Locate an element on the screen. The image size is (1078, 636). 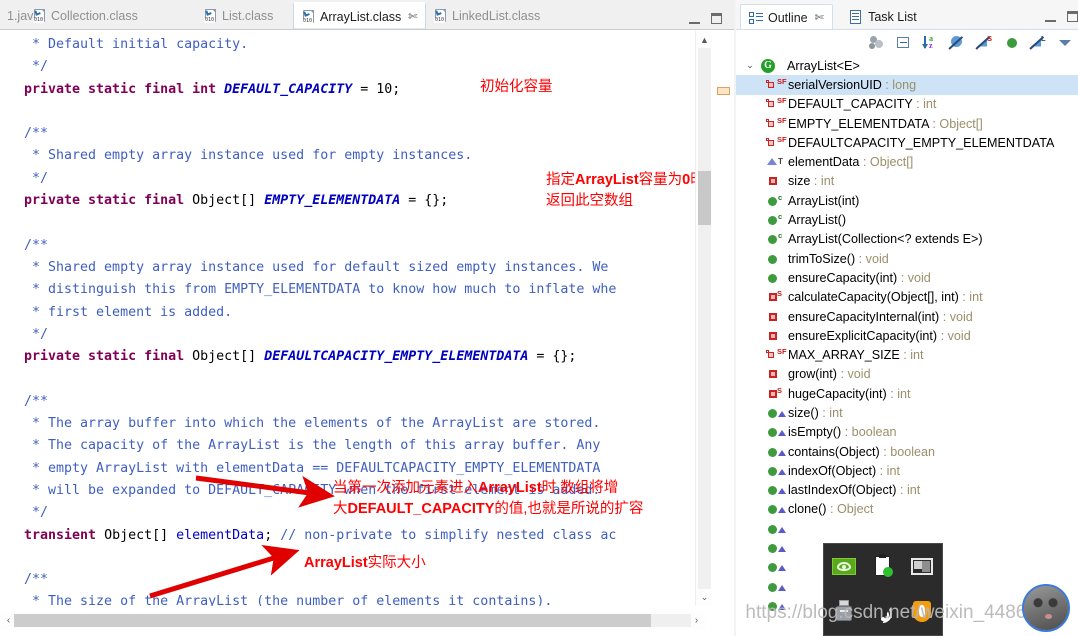
outline-item-name: ArrayList() is located at coordinates (817, 220).